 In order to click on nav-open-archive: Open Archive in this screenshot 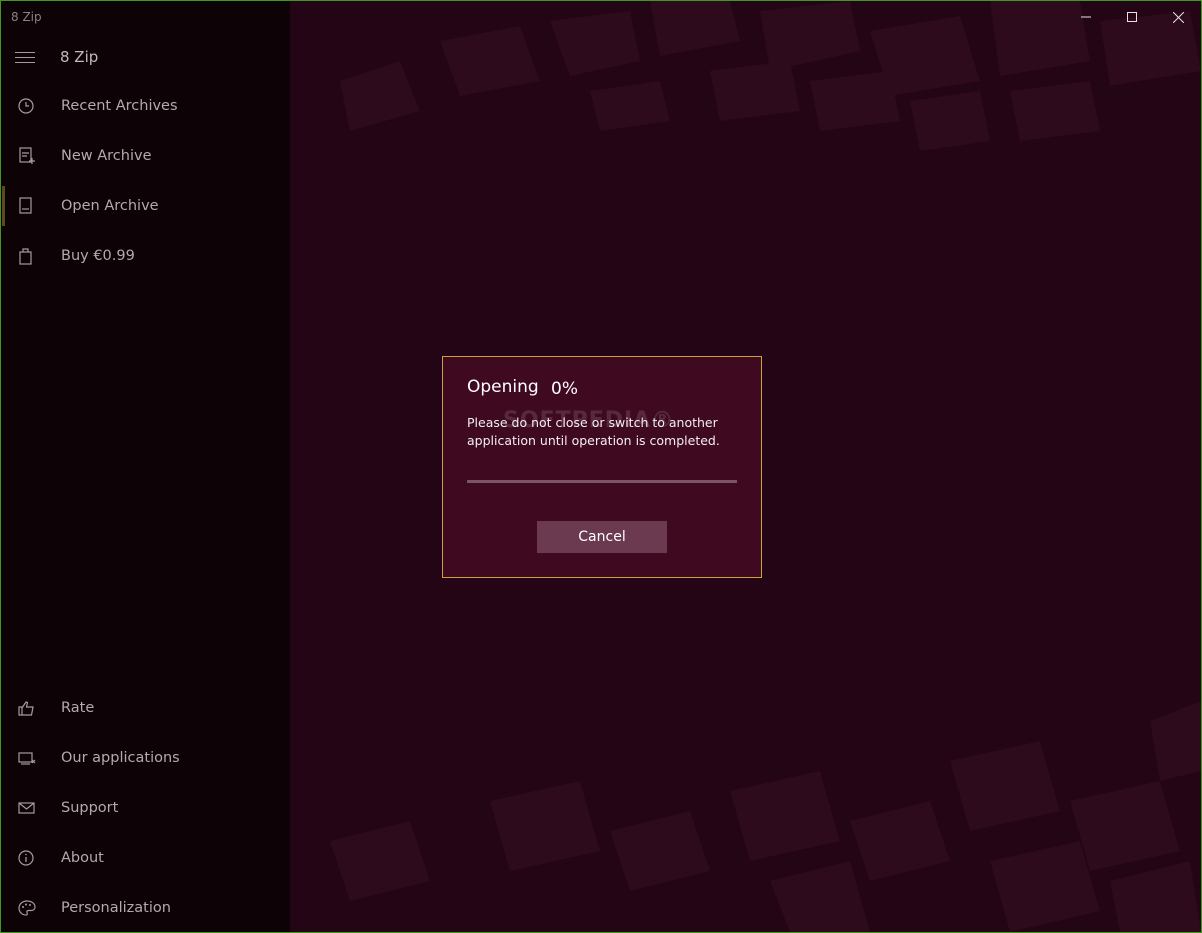, I will do `click(145, 206)`.